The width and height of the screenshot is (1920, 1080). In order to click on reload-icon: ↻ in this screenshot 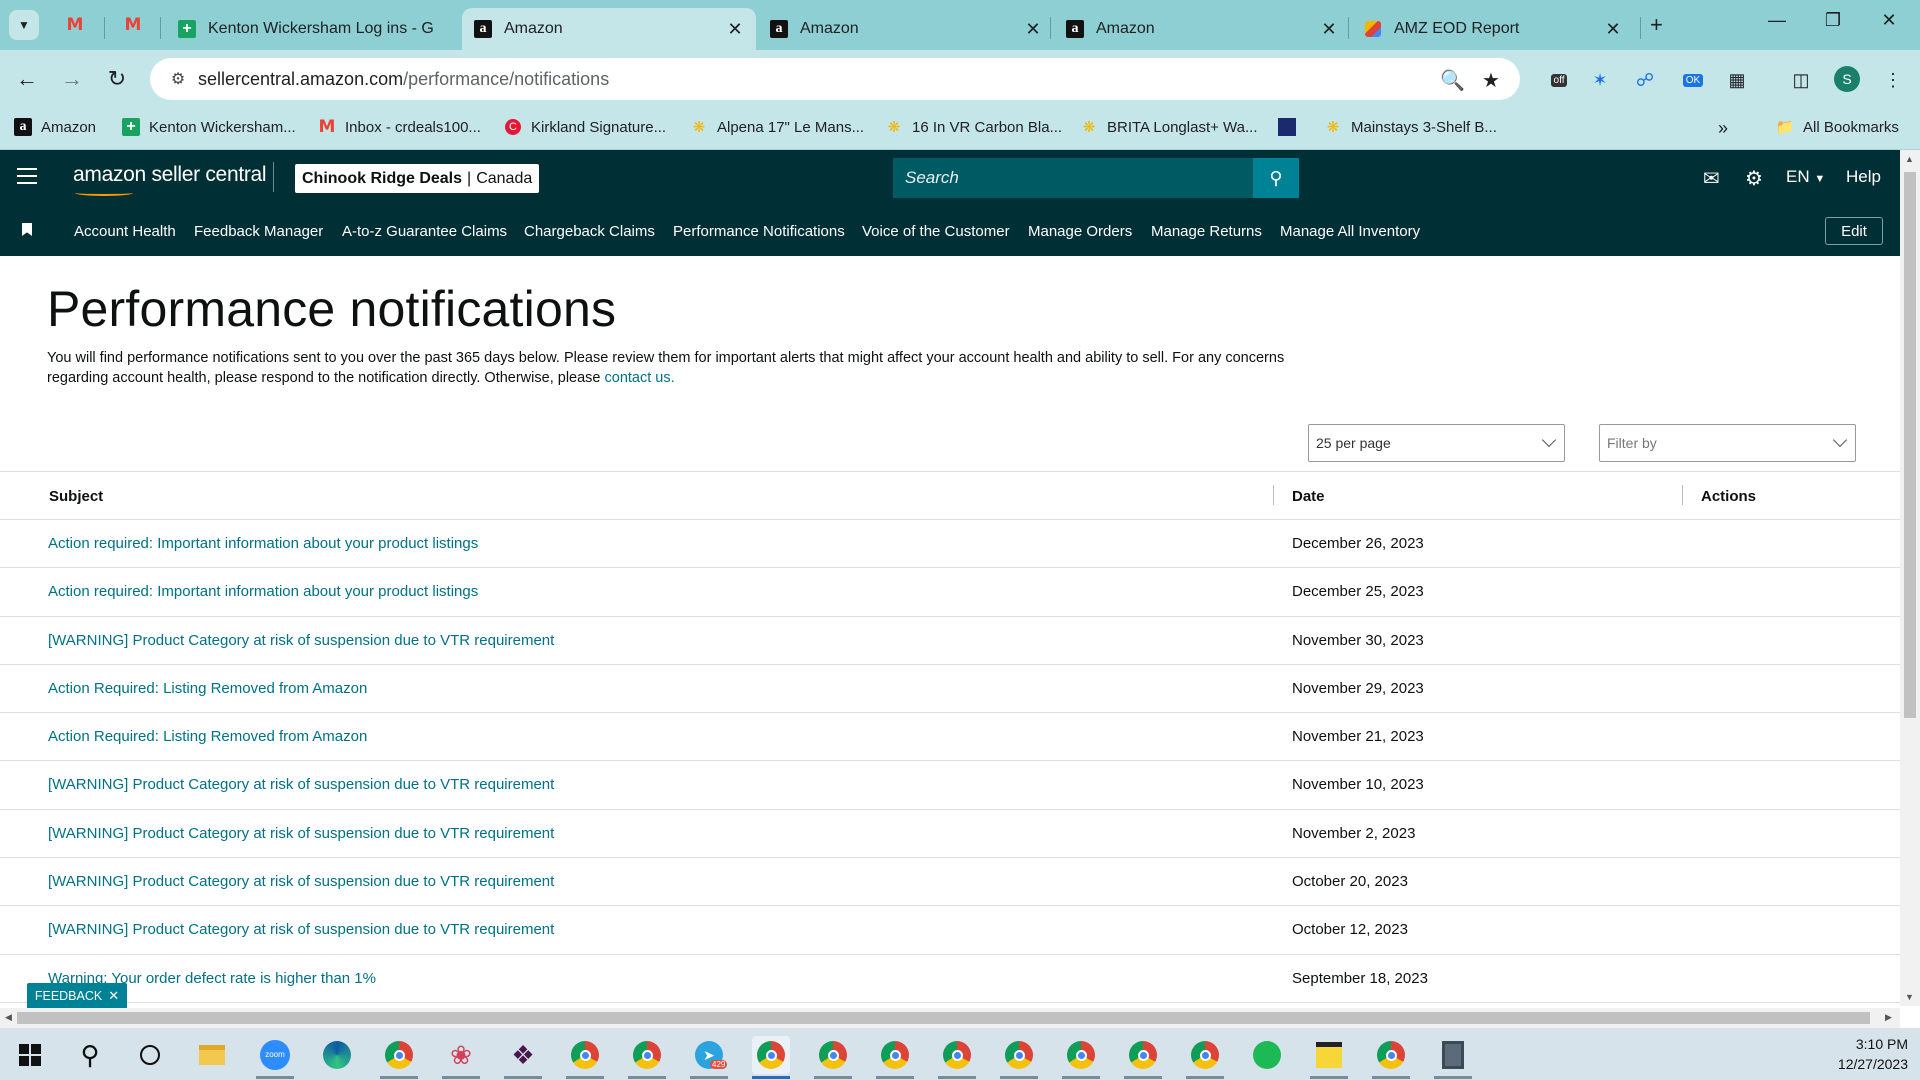, I will do `click(117, 79)`.